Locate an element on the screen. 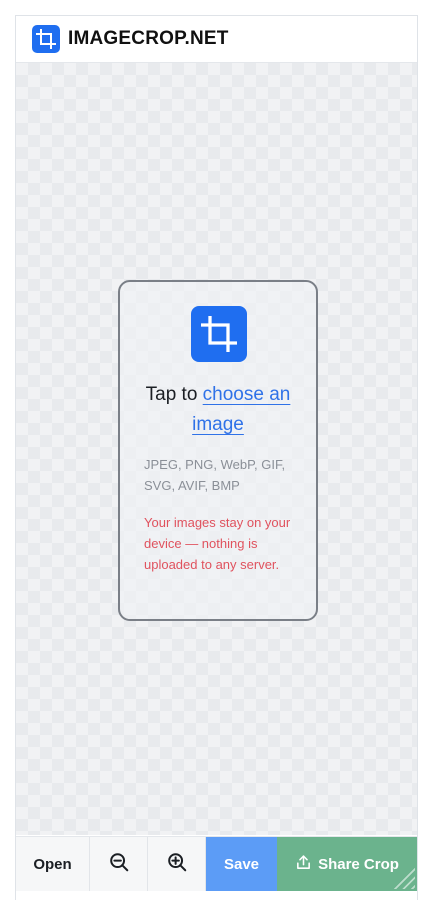  upload-prompt-prefix: Tap to is located at coordinates (174, 394).